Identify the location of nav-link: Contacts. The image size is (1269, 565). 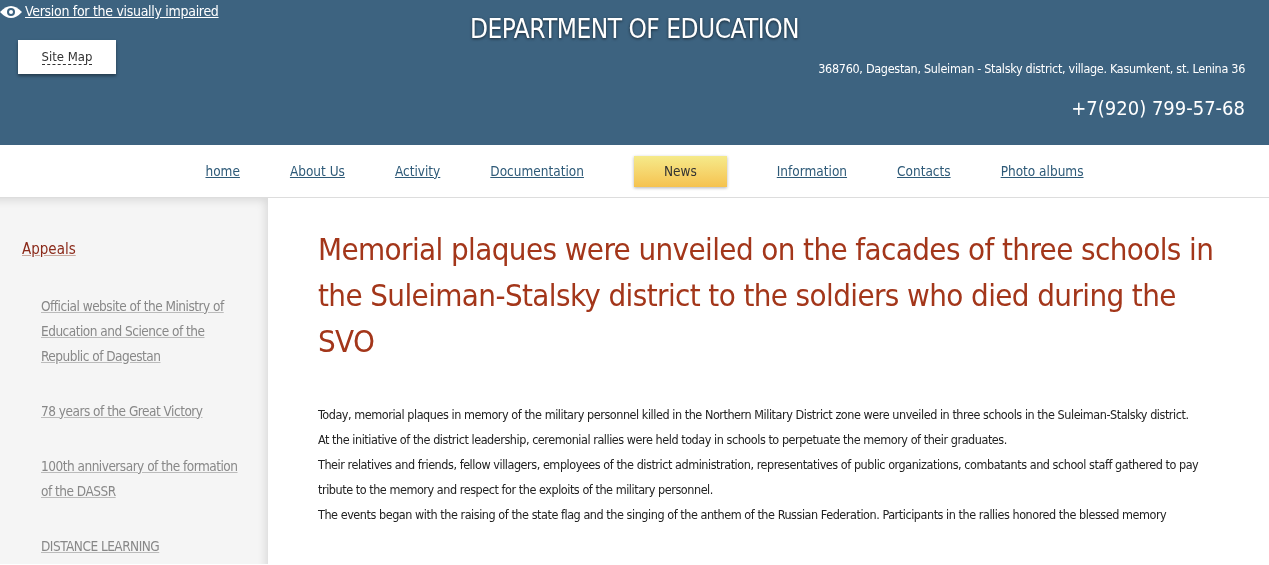
(924, 171).